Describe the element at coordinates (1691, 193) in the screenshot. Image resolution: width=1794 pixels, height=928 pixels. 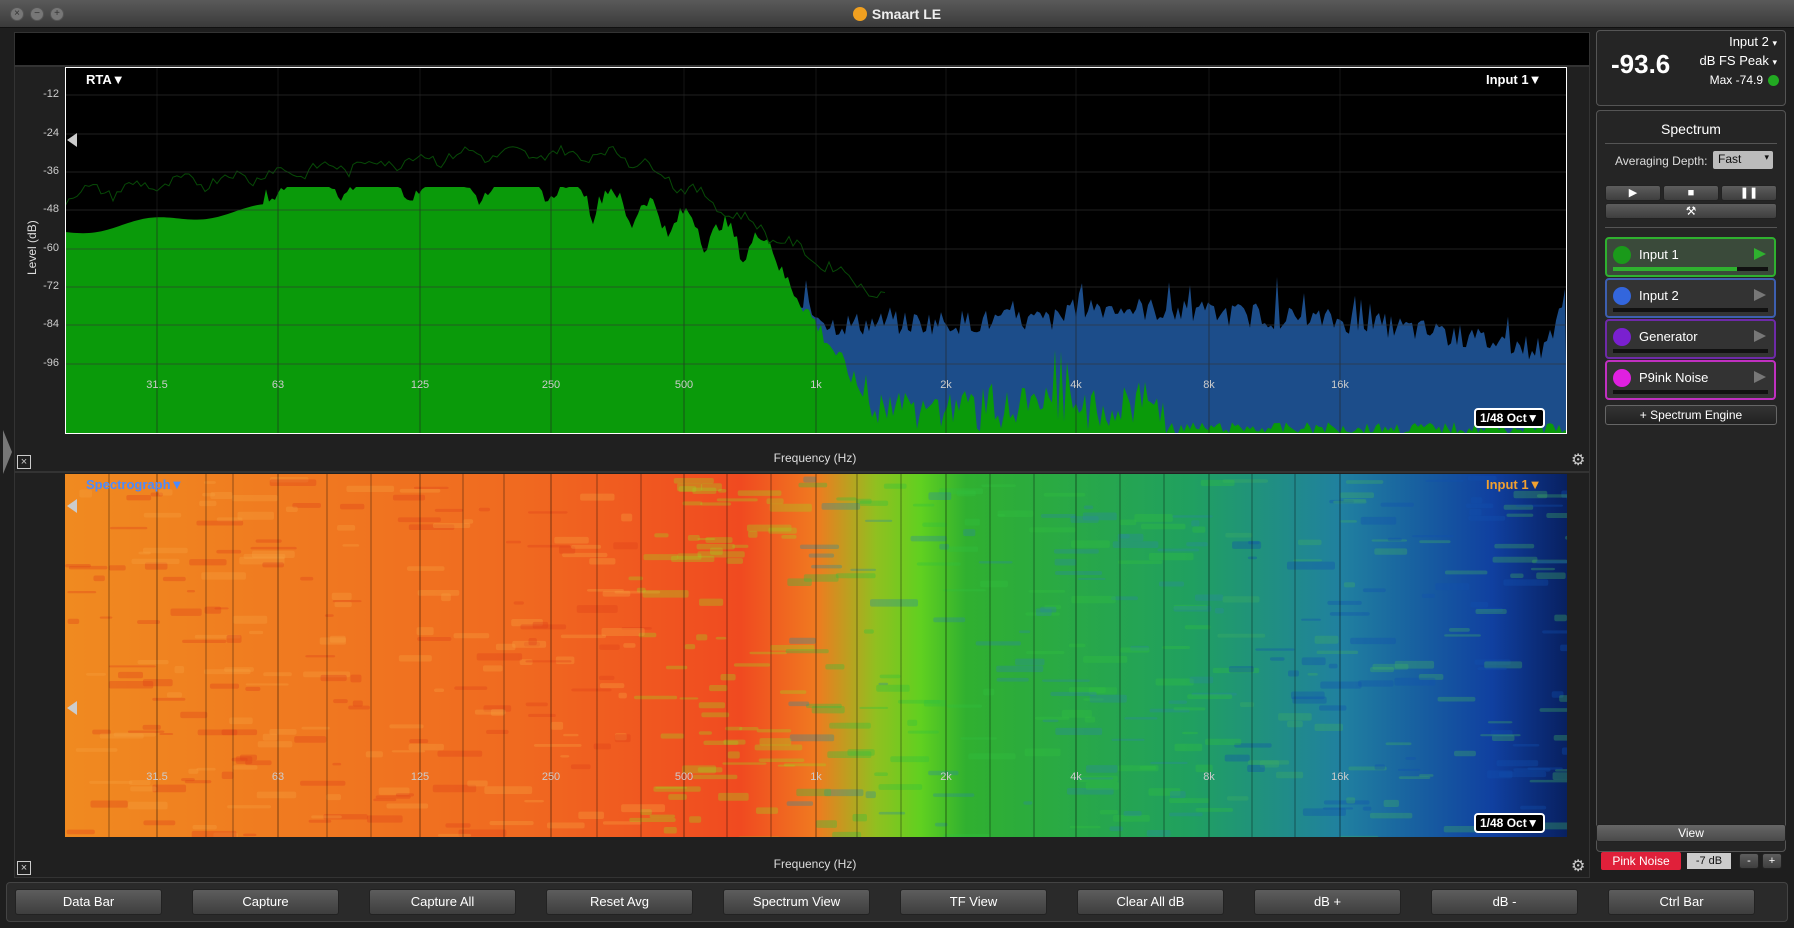
I see `stop-button: ■` at that location.